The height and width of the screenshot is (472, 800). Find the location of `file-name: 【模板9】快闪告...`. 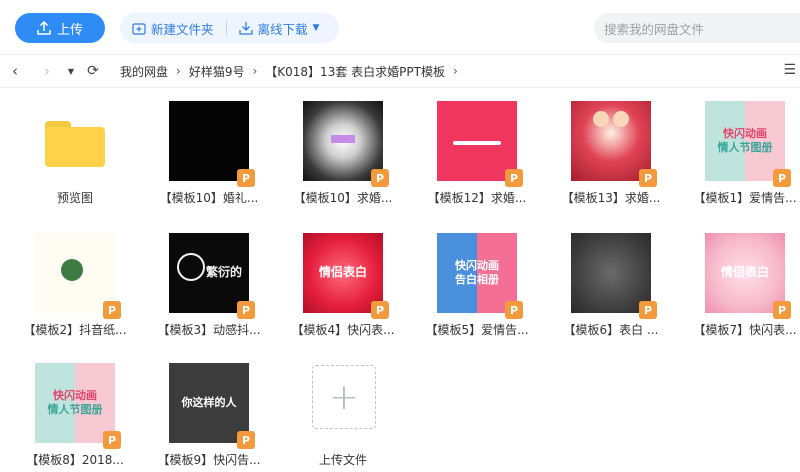

file-name: 【模板9】快闪告... is located at coordinates (209, 460).